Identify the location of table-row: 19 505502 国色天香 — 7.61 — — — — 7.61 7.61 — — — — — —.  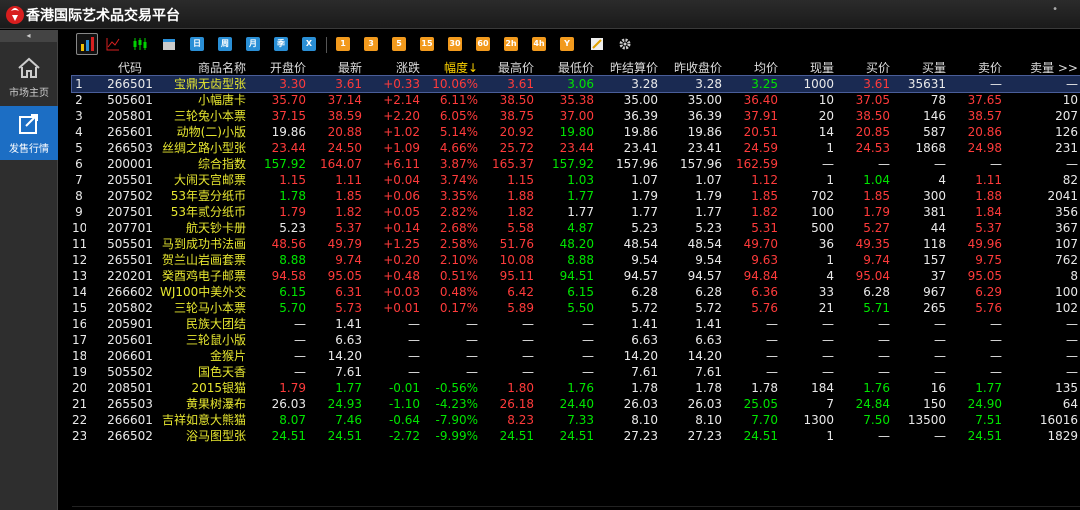
(576, 372).